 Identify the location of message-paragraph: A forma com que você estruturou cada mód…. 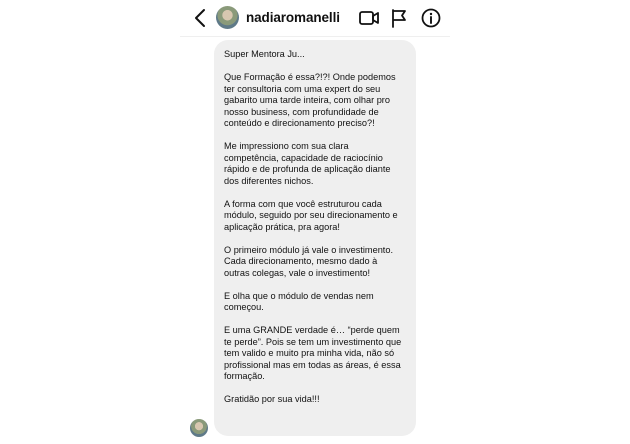
(311, 215).